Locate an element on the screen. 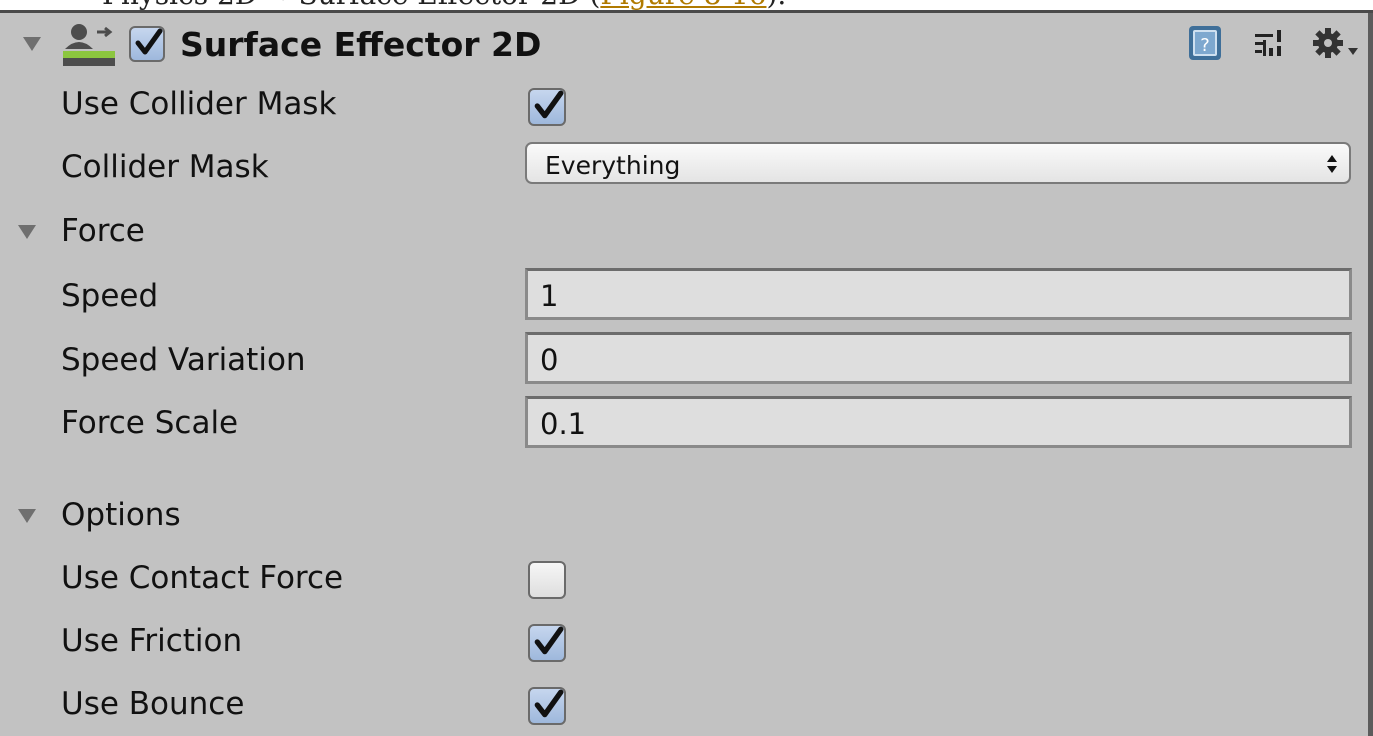 Image resolution: width=1373 pixels, height=736 pixels. force-section-label: Force is located at coordinates (103, 231).